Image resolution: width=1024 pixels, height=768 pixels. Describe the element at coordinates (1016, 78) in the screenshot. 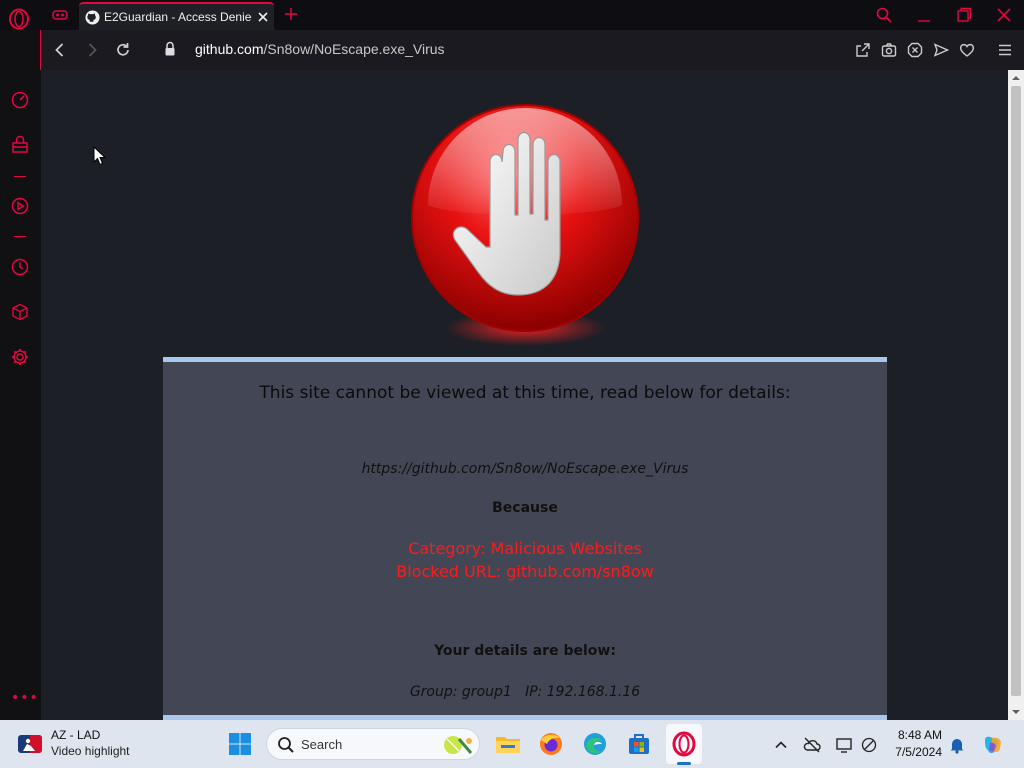

I see `scroll-up-icon` at that location.